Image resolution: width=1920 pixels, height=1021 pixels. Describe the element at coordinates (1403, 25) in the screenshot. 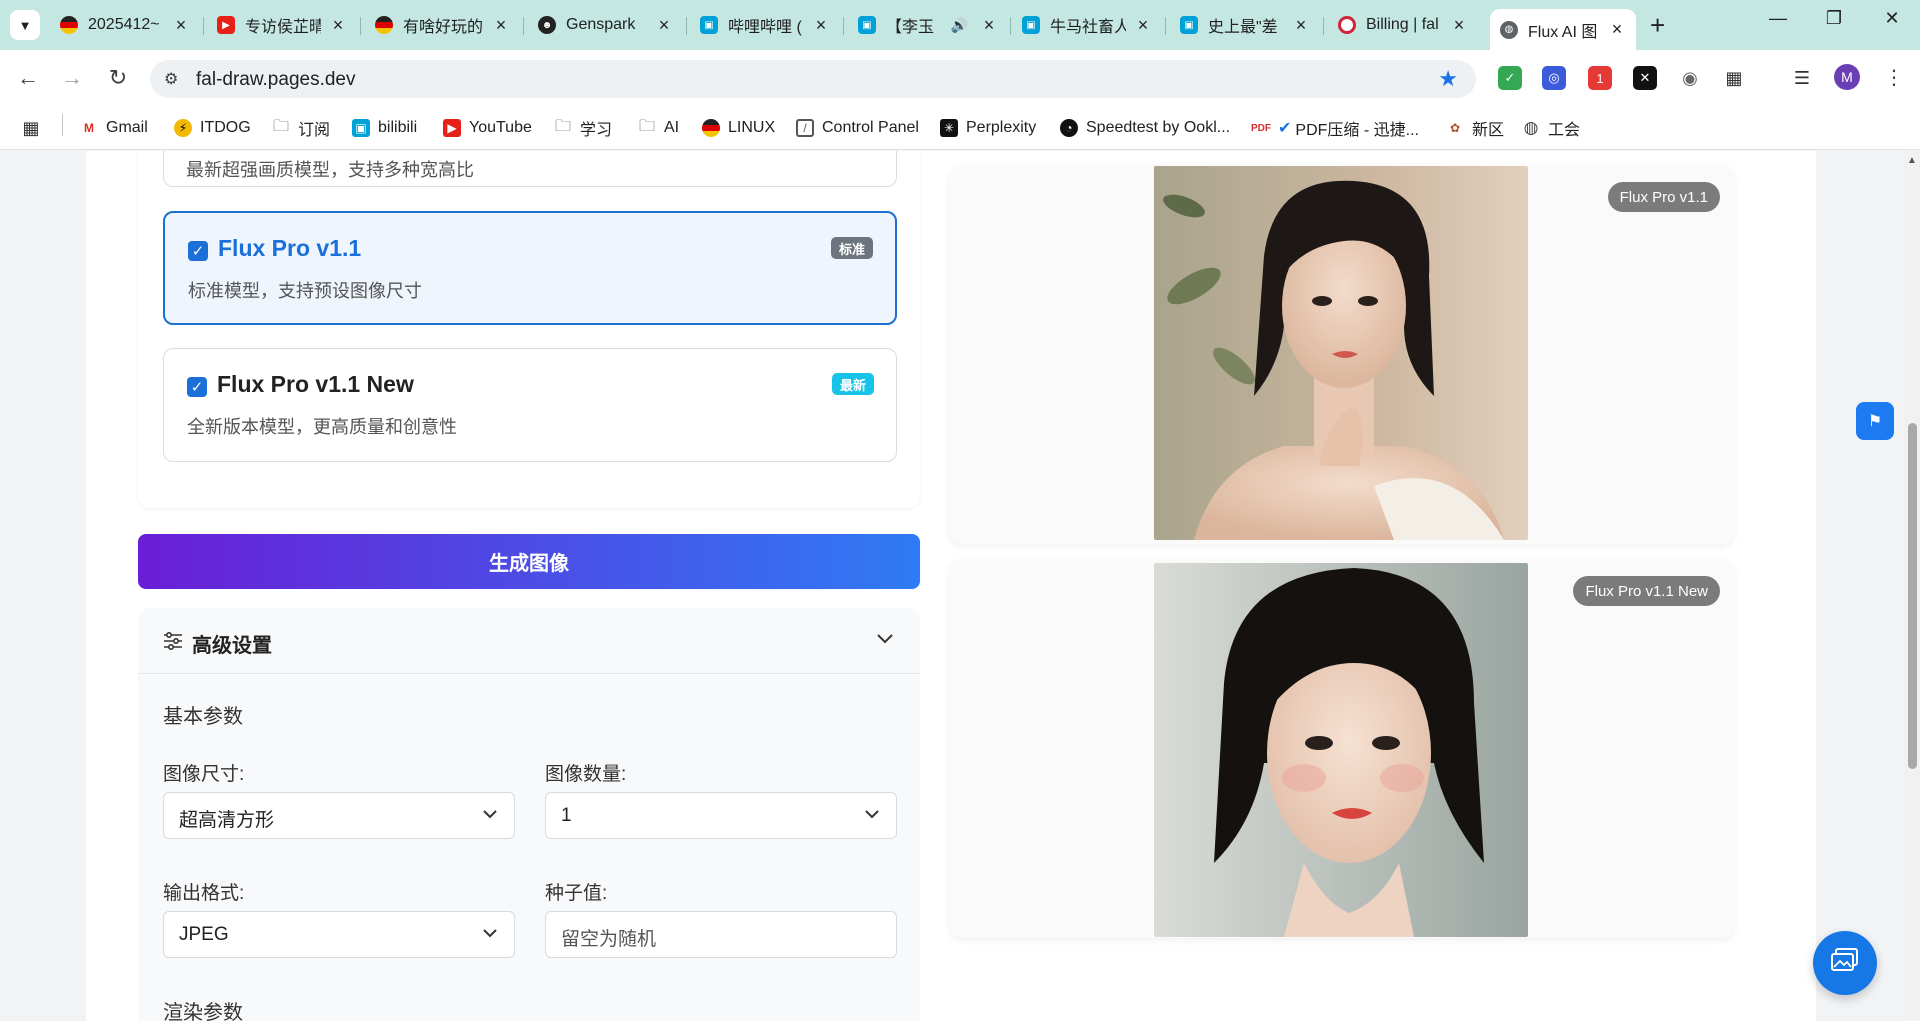

I see `tab-9: Billing | fal ×` at that location.